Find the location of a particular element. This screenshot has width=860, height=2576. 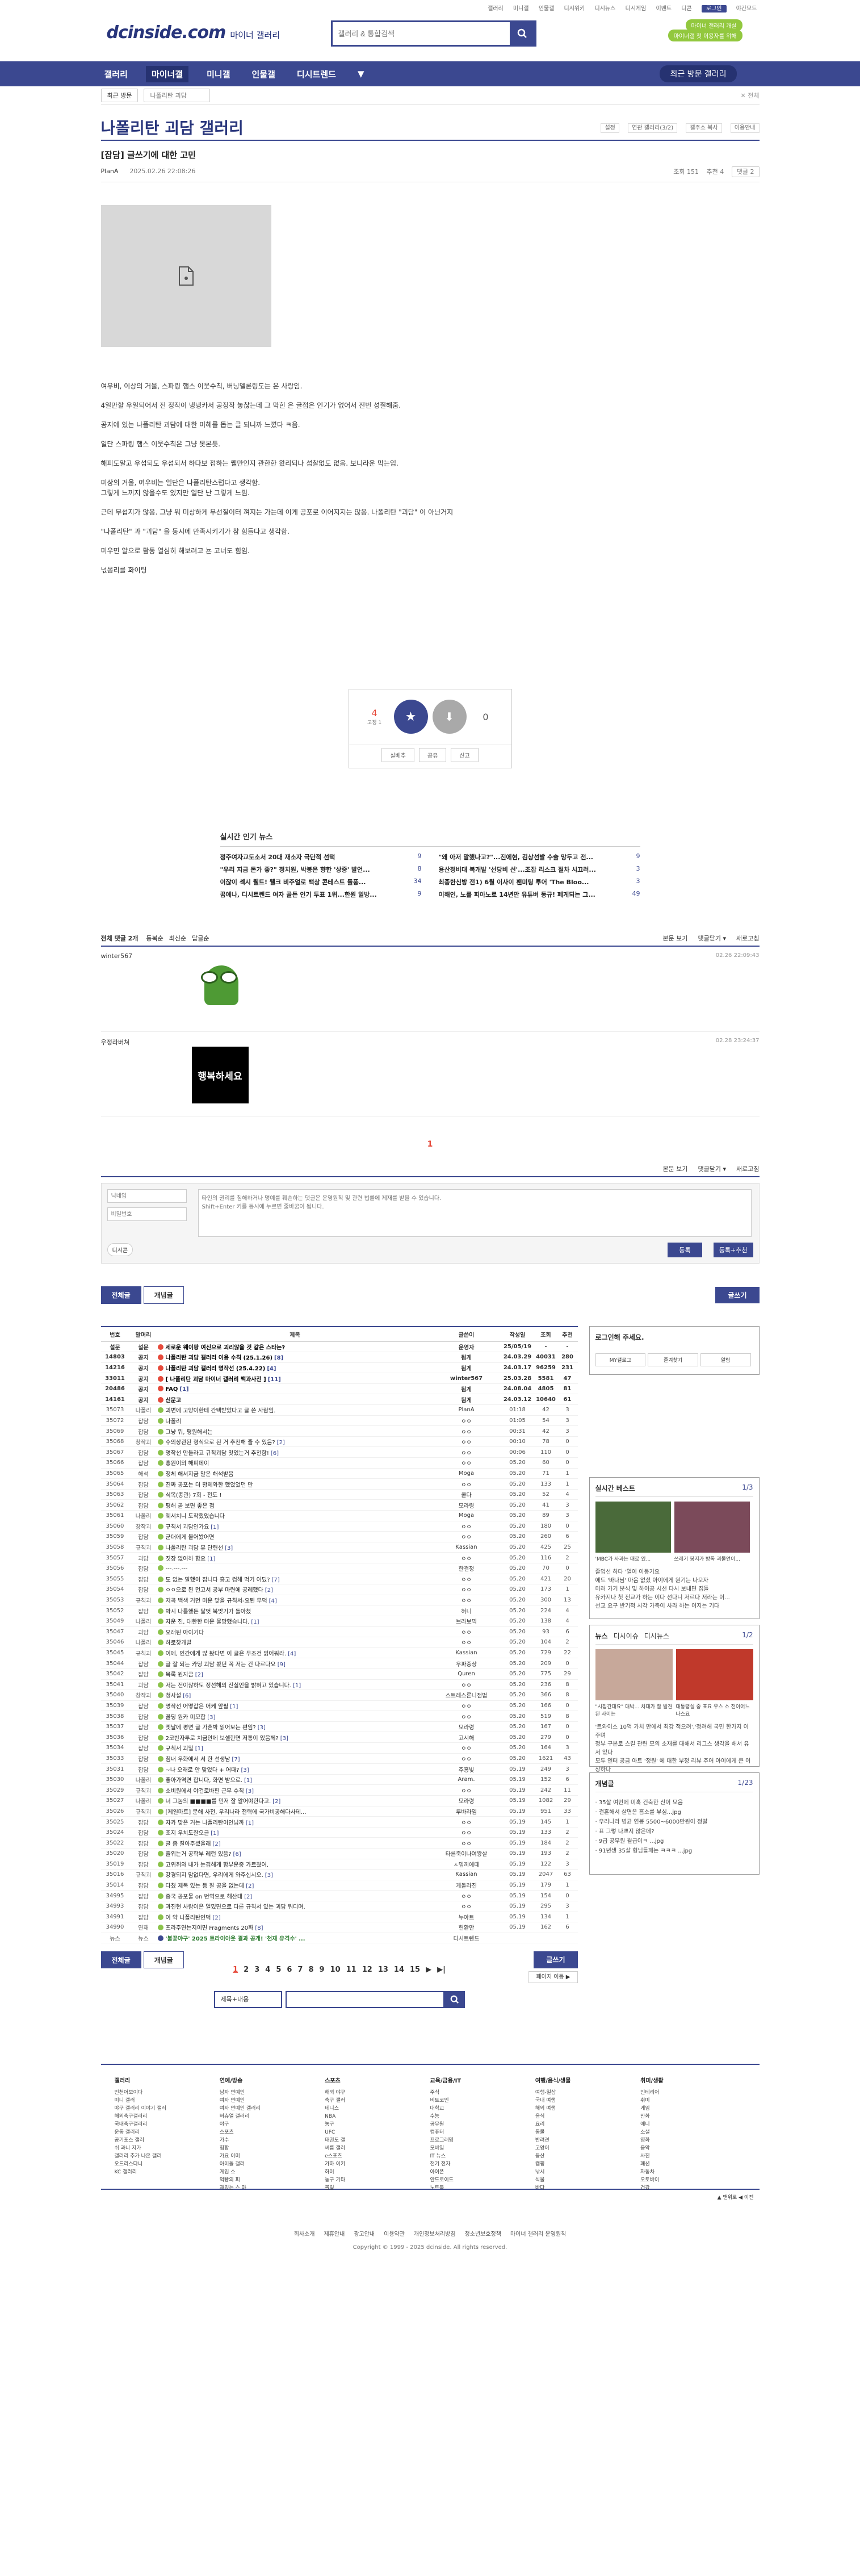

gaenyum-line: · 표 그렇 나쁘지 않은데? is located at coordinates (674, 1832).